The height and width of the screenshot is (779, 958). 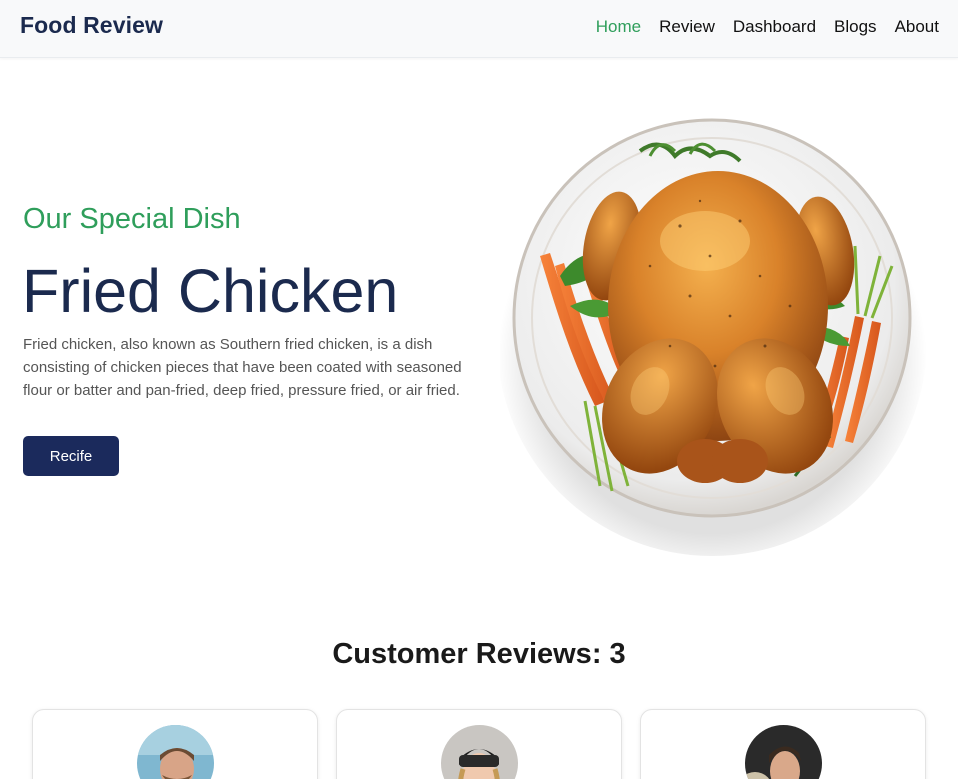 I want to click on nav-link-review: Review, so click(x=687, y=27).